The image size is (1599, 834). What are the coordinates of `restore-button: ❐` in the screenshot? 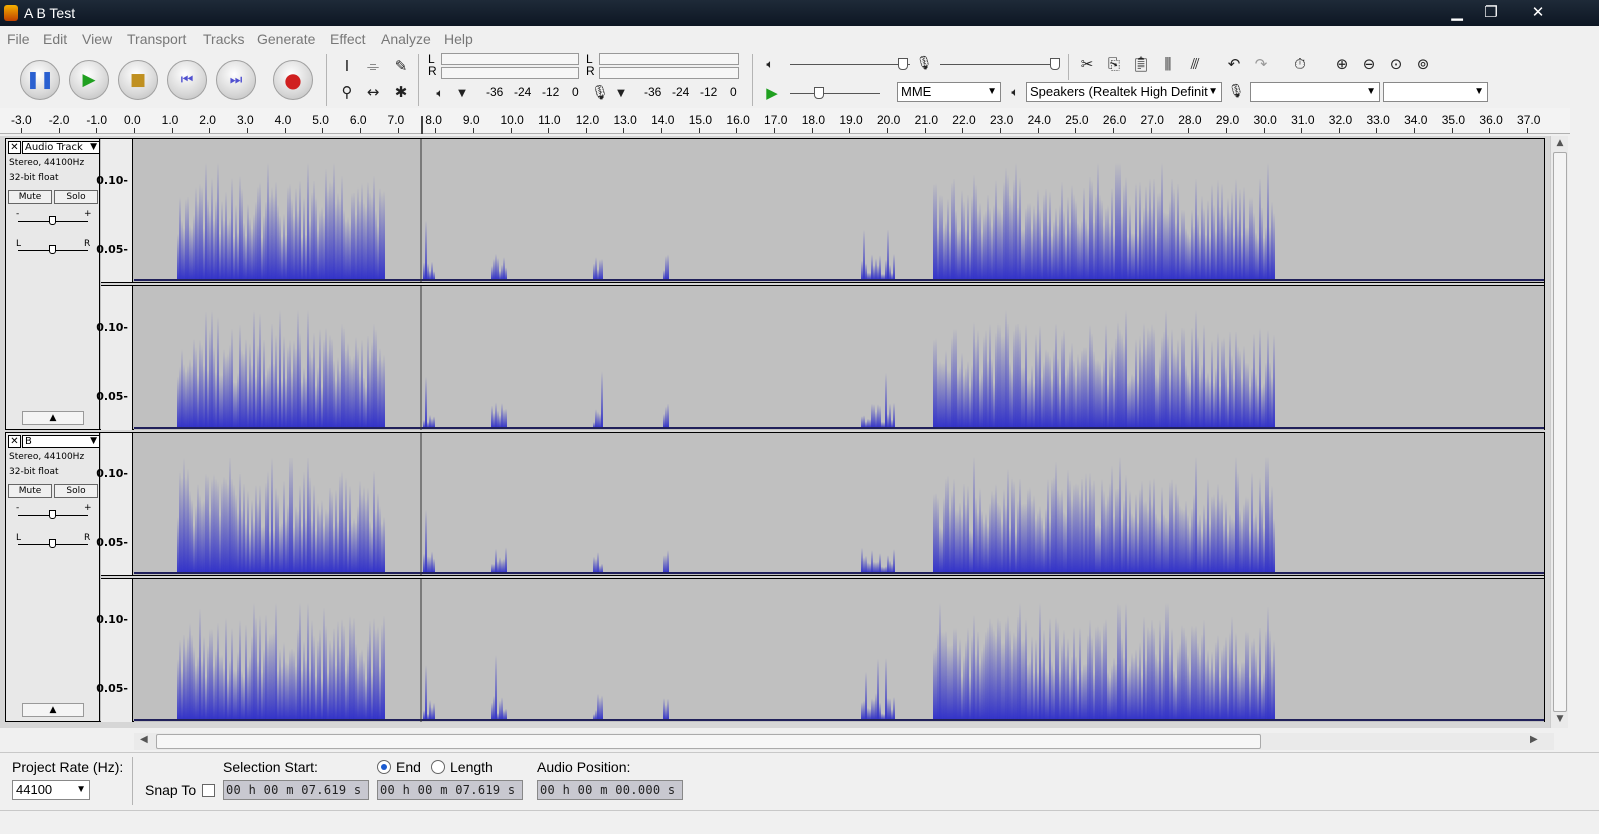 It's located at (1491, 12).